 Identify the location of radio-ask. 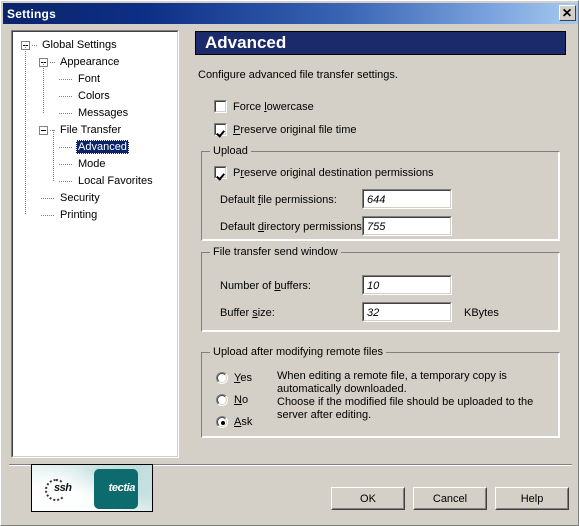
(222, 422).